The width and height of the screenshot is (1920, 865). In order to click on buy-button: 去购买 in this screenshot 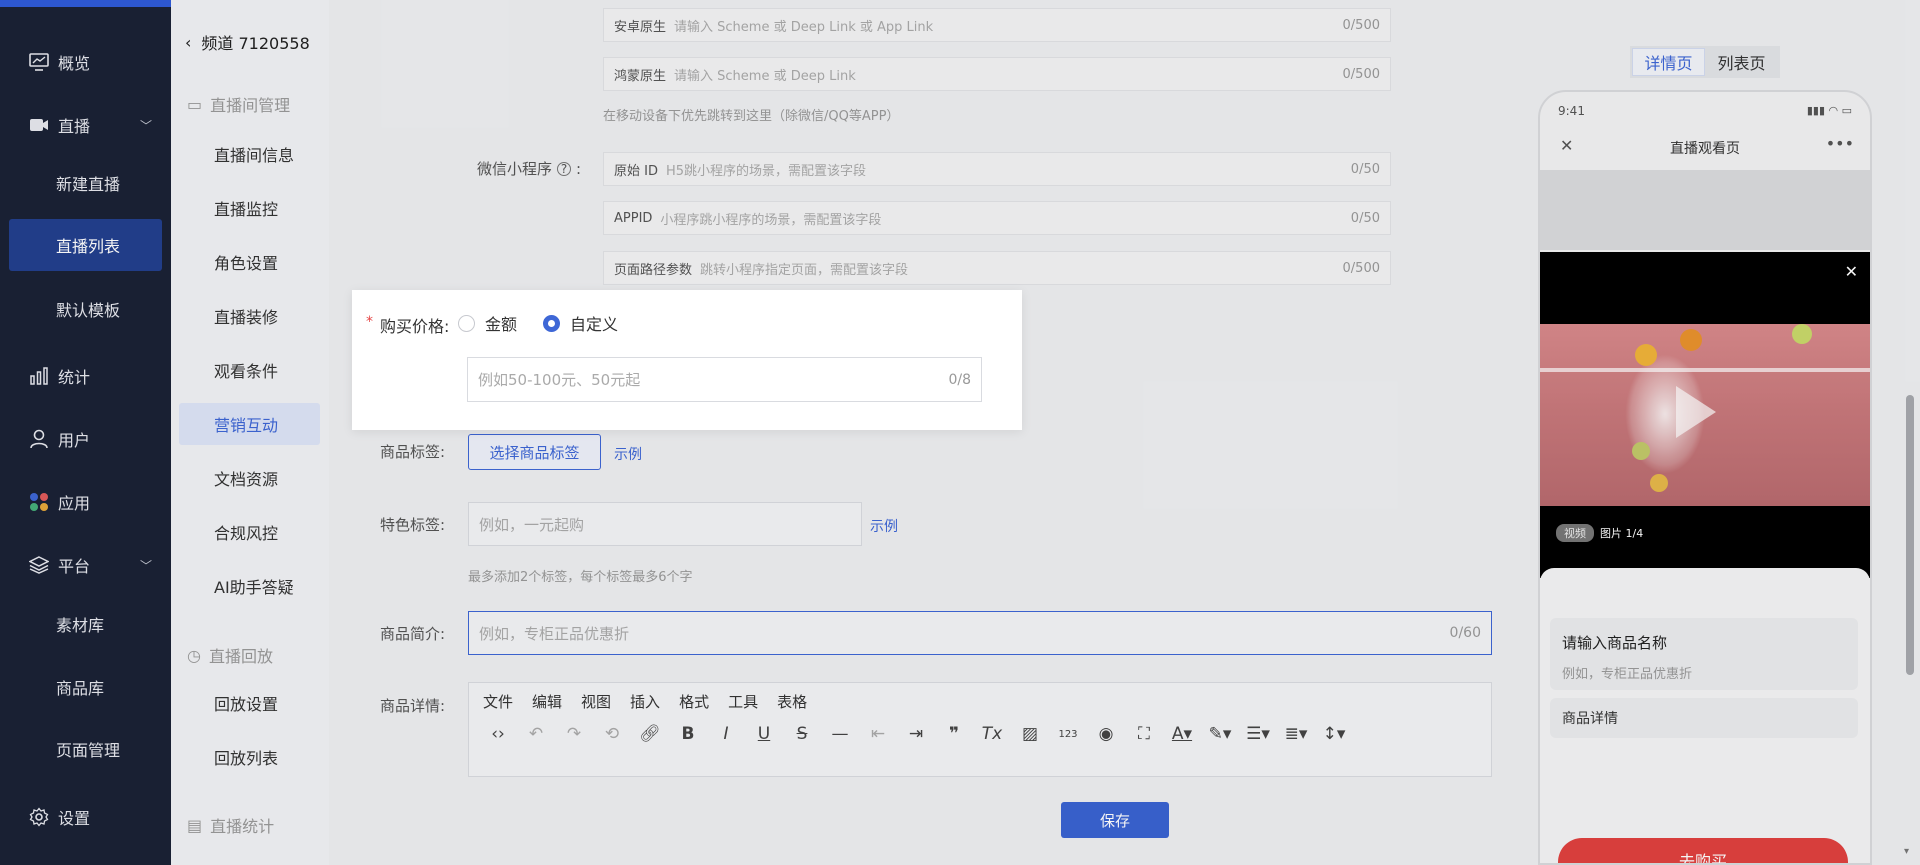, I will do `click(1703, 850)`.